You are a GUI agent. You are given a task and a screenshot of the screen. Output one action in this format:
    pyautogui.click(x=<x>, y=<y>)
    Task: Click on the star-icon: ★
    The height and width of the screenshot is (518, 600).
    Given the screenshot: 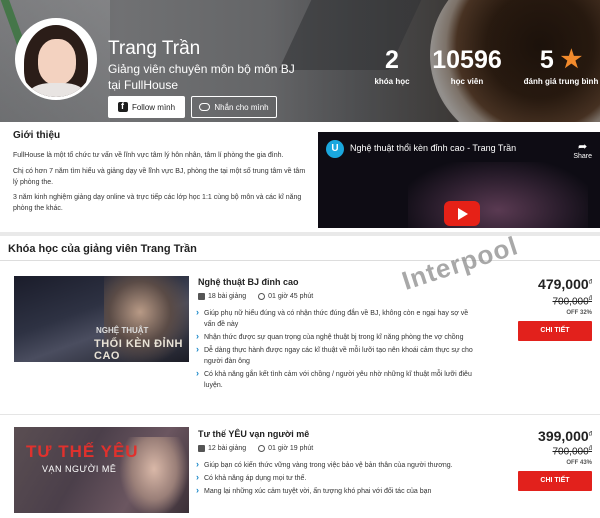 What is the action you would take?
    pyautogui.click(x=571, y=59)
    